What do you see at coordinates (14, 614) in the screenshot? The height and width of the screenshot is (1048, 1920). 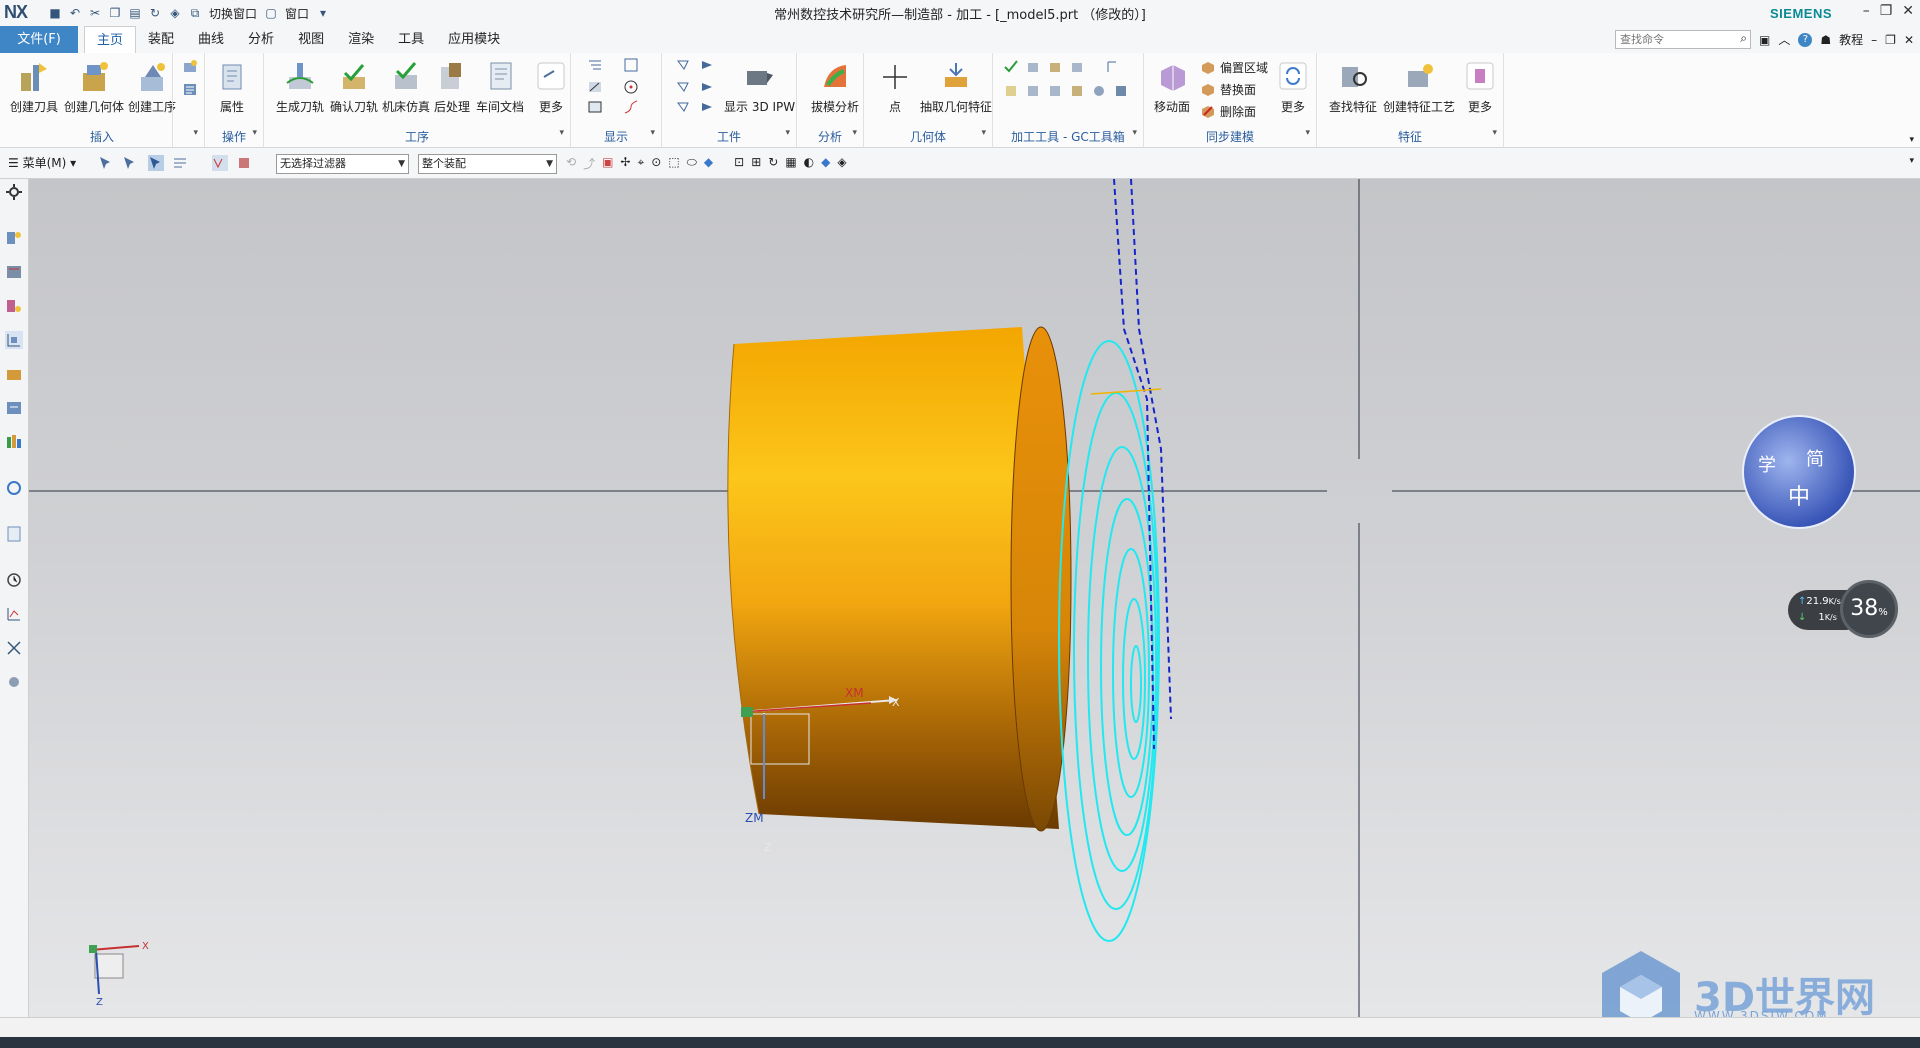 I see `roles-icon` at bounding box center [14, 614].